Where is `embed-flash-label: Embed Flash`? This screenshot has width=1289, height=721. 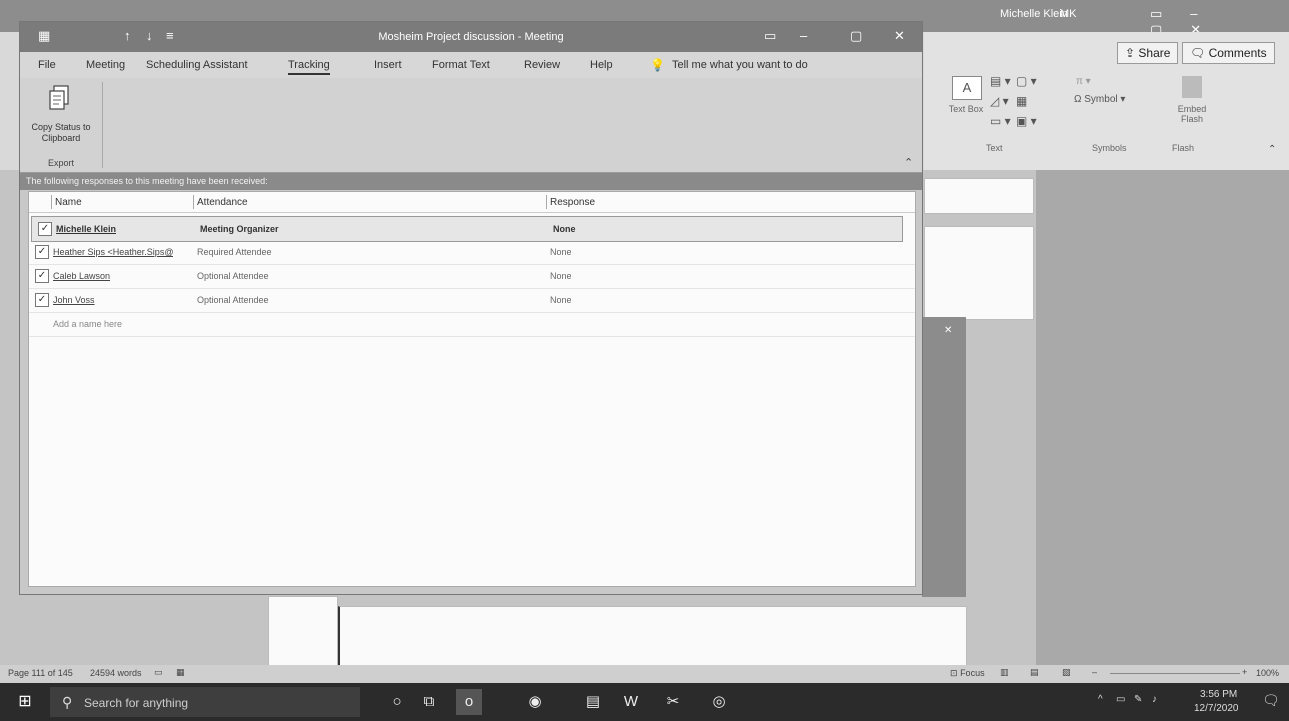 embed-flash-label: Embed Flash is located at coordinates (1192, 114).